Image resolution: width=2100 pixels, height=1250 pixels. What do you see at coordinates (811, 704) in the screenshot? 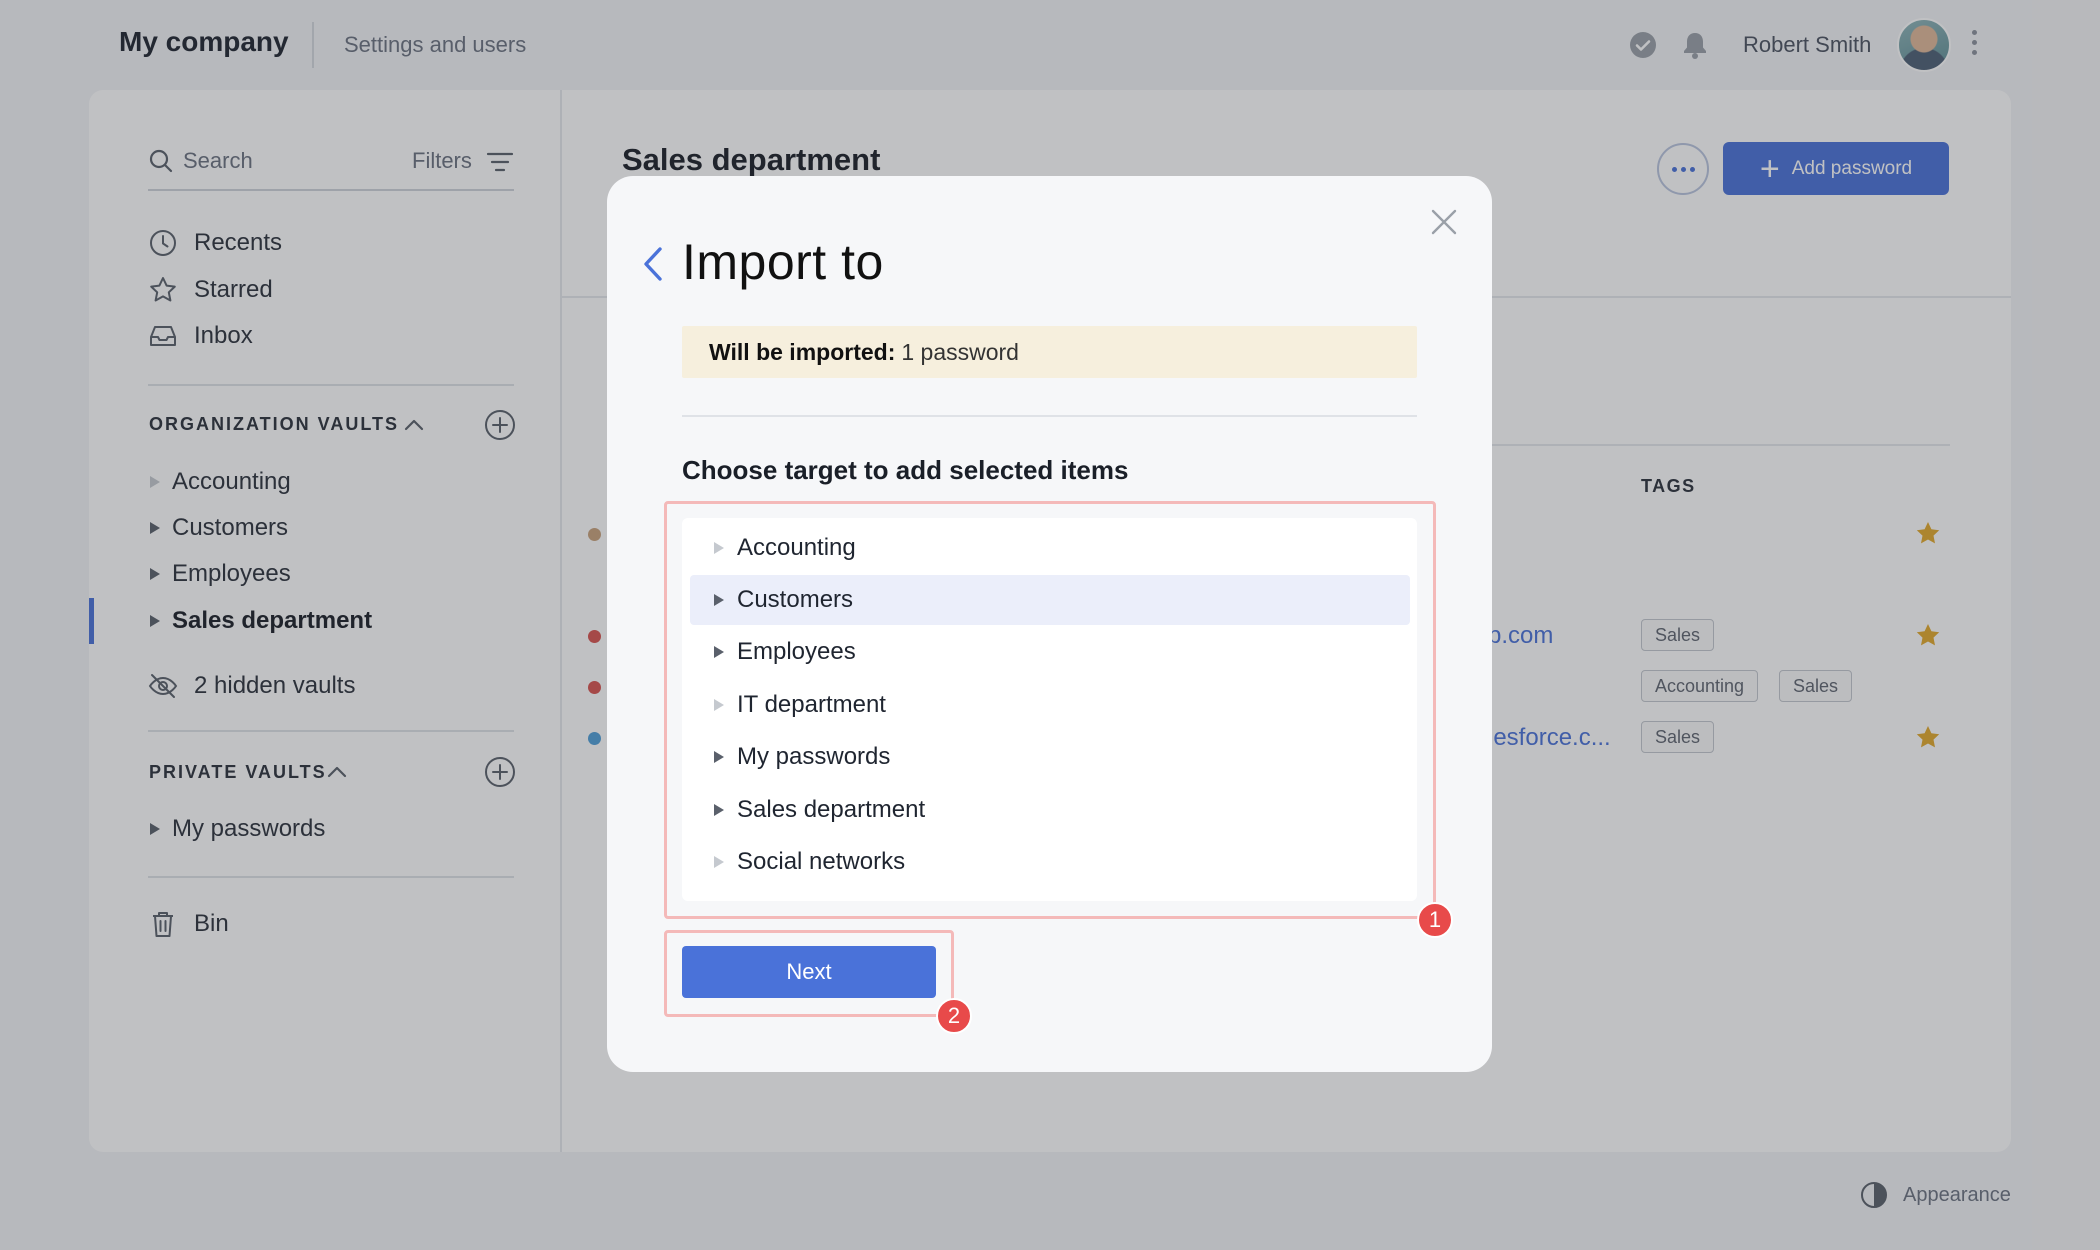
I see `target-label: IT department` at bounding box center [811, 704].